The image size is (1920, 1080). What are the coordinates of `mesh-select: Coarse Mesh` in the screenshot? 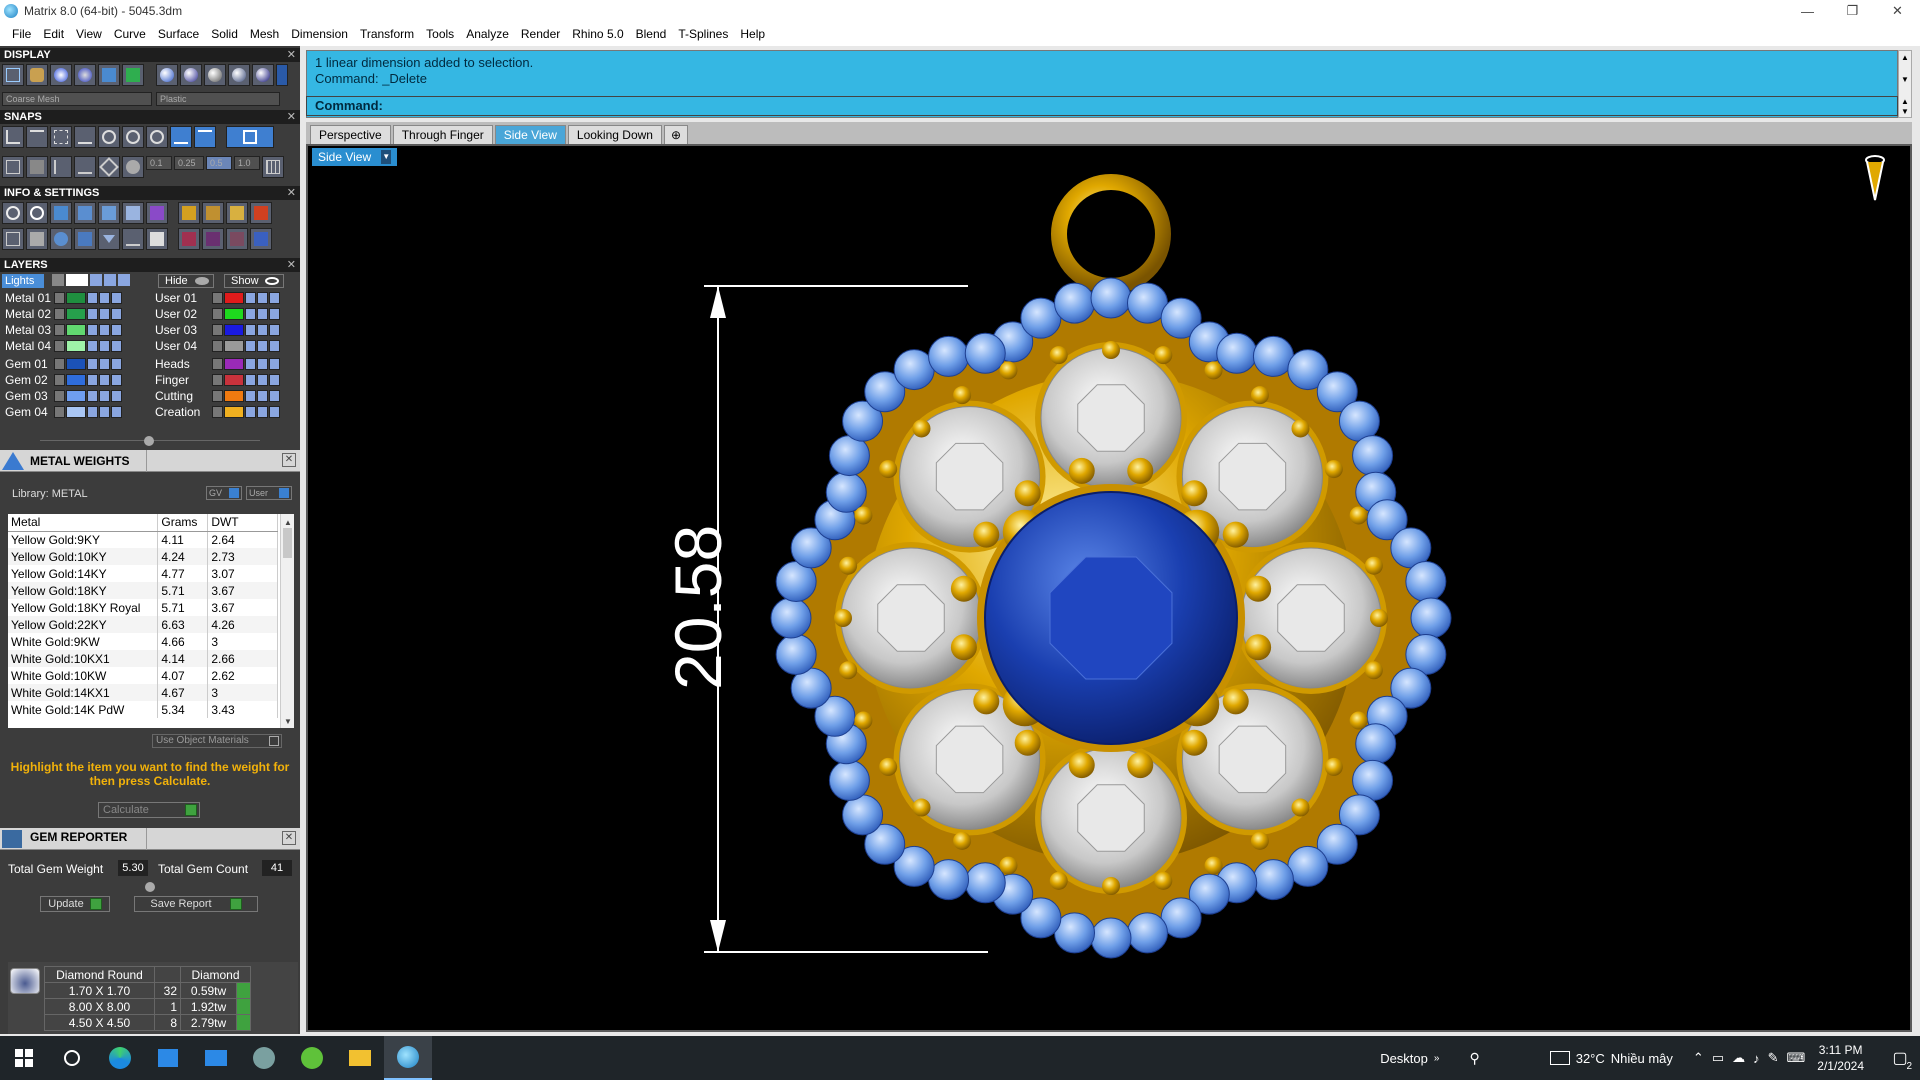 It's located at (77, 99).